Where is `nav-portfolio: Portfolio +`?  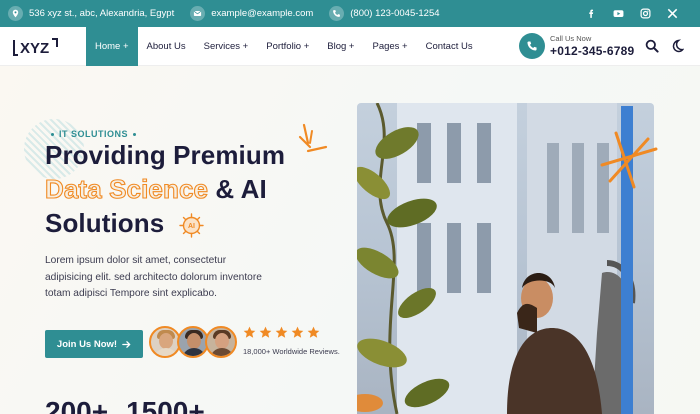
nav-portfolio: Portfolio + is located at coordinates (287, 46).